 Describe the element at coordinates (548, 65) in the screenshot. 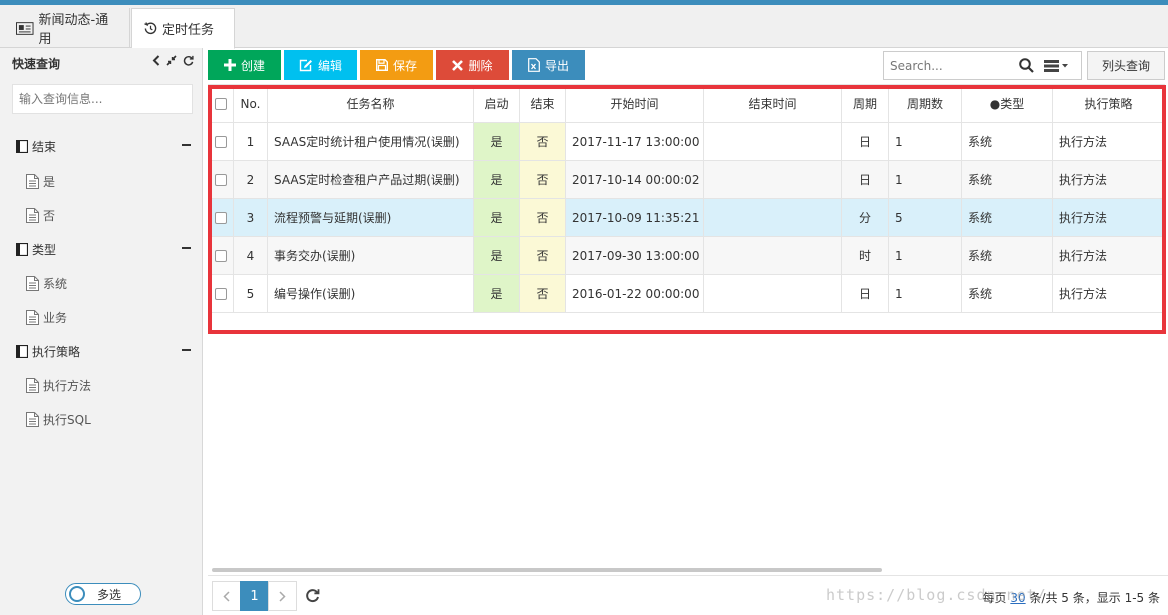

I see `export-button: 导出` at that location.